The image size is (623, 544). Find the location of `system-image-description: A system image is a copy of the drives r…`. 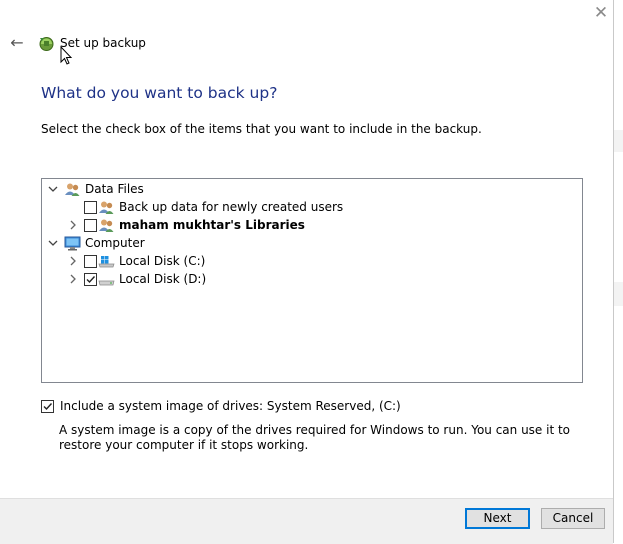

system-image-description: A system image is a copy of the drives r… is located at coordinates (315, 437).